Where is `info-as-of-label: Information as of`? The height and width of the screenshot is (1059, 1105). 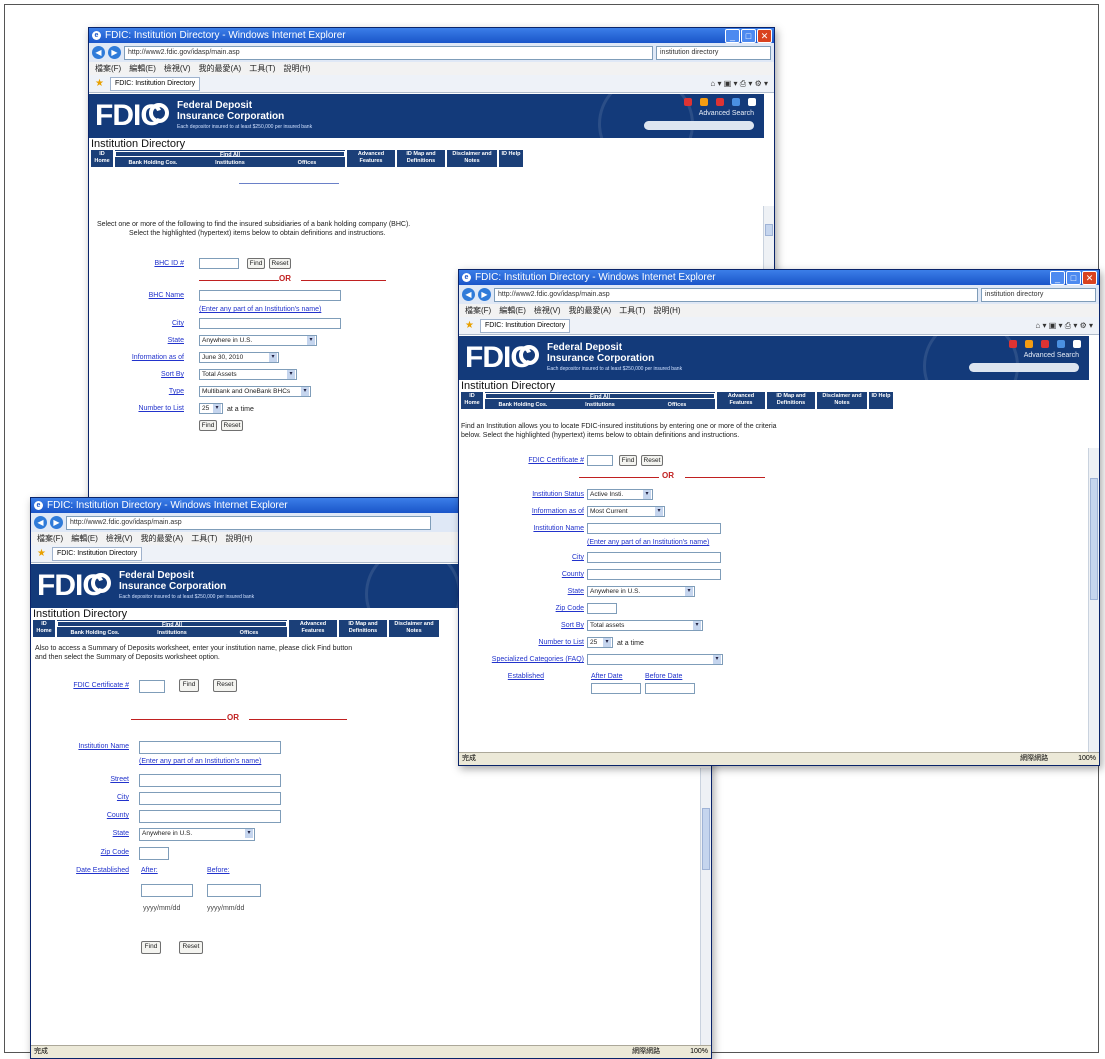
info-as-of-label: Information as of is located at coordinates (158, 357).